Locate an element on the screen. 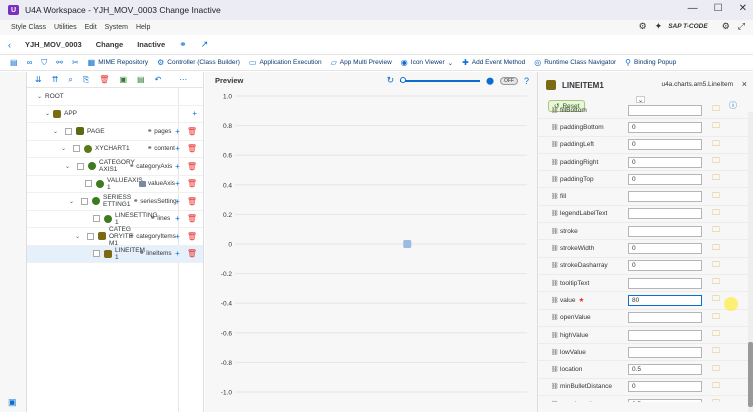  zoom-slider-thumb is located at coordinates (403, 79).